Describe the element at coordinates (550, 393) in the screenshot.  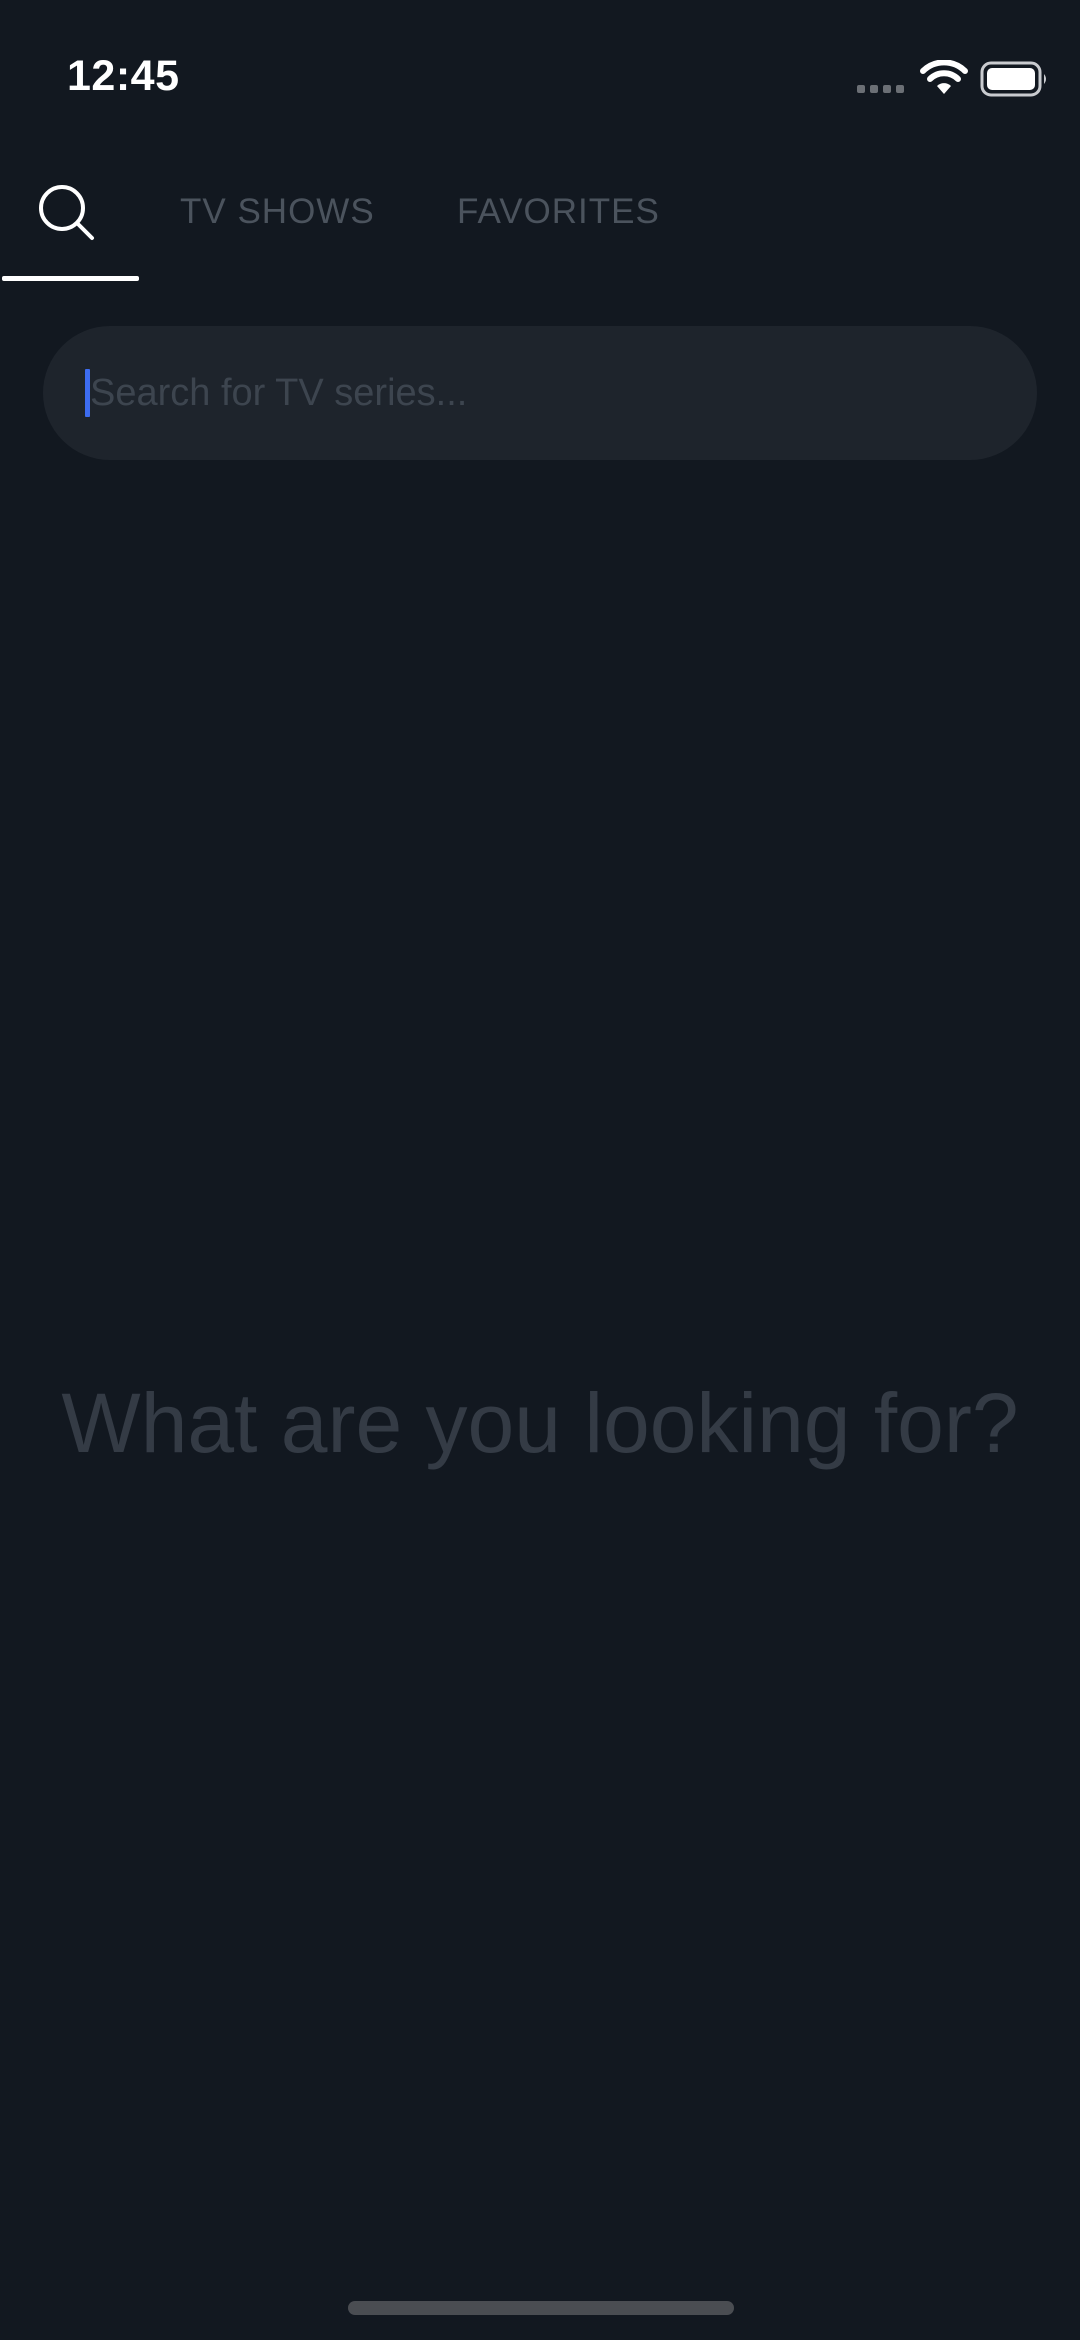
I see `search-input` at that location.